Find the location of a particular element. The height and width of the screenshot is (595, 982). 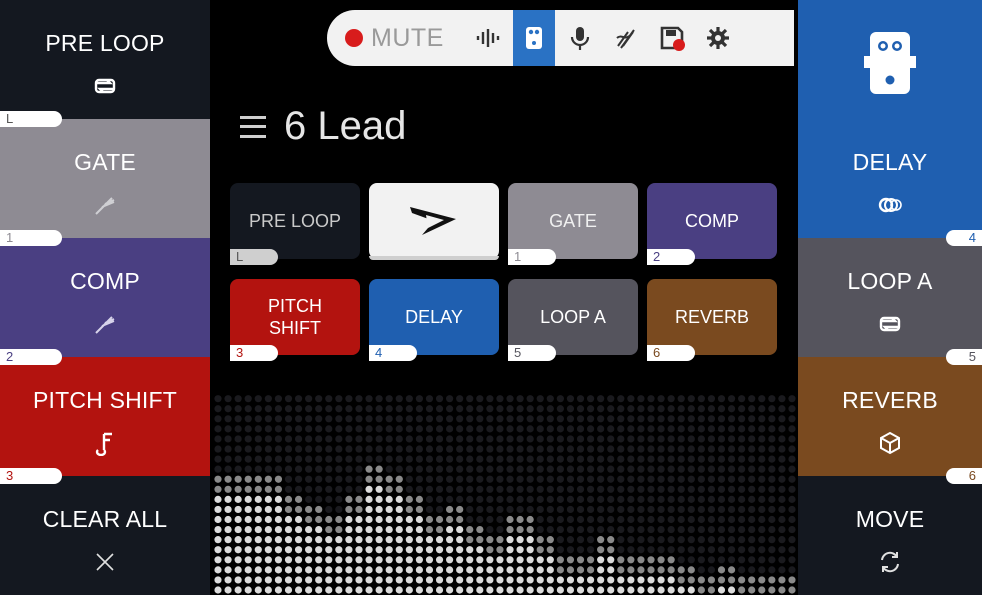

block-pitch-shift: PITCH SHIFT 3 is located at coordinates (295, 320).